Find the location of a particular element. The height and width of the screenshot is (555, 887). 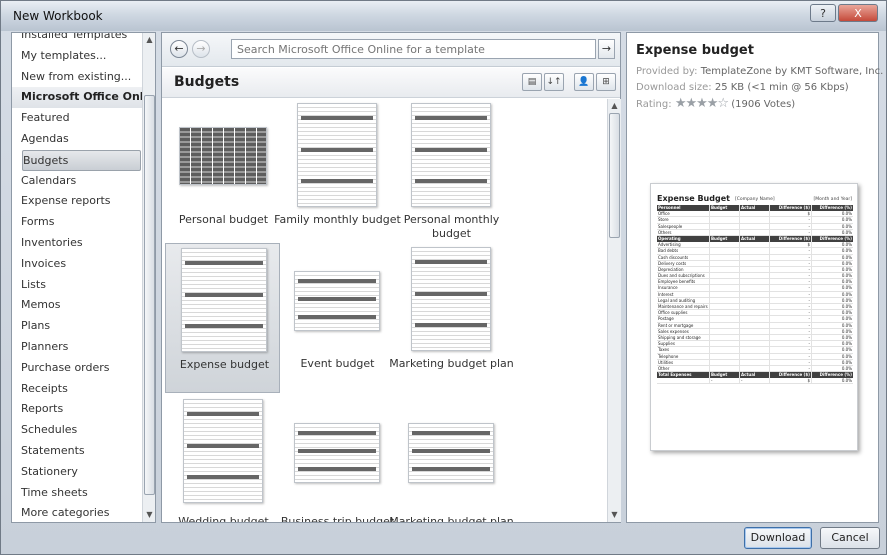

sort-list-icon: ▤ is located at coordinates (532, 82).